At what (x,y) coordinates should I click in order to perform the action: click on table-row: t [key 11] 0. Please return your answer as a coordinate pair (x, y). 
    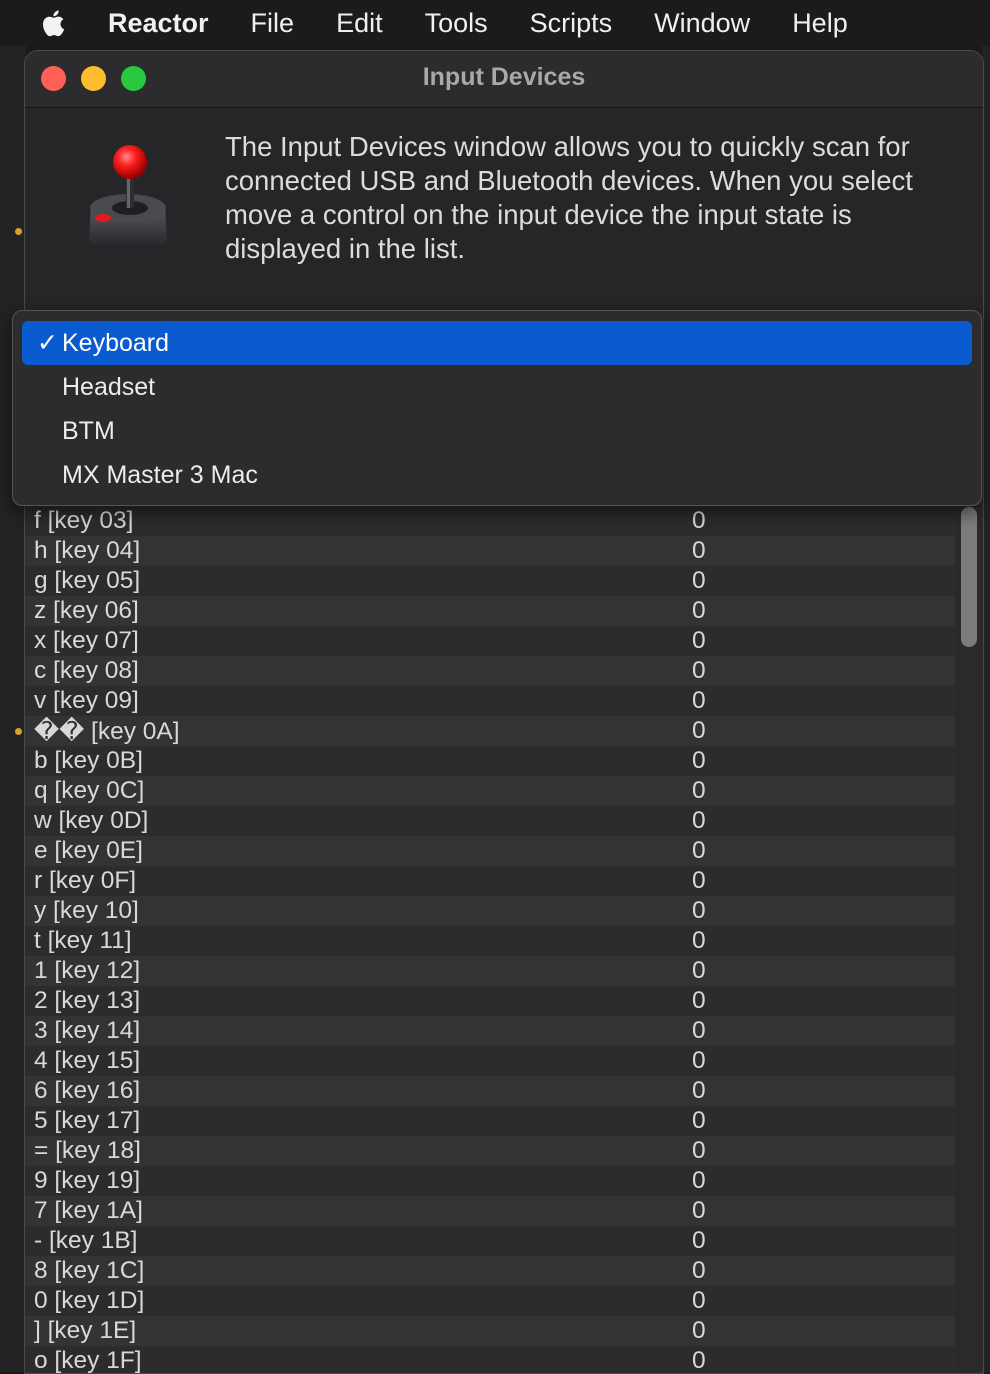
    Looking at the image, I should click on (490, 941).